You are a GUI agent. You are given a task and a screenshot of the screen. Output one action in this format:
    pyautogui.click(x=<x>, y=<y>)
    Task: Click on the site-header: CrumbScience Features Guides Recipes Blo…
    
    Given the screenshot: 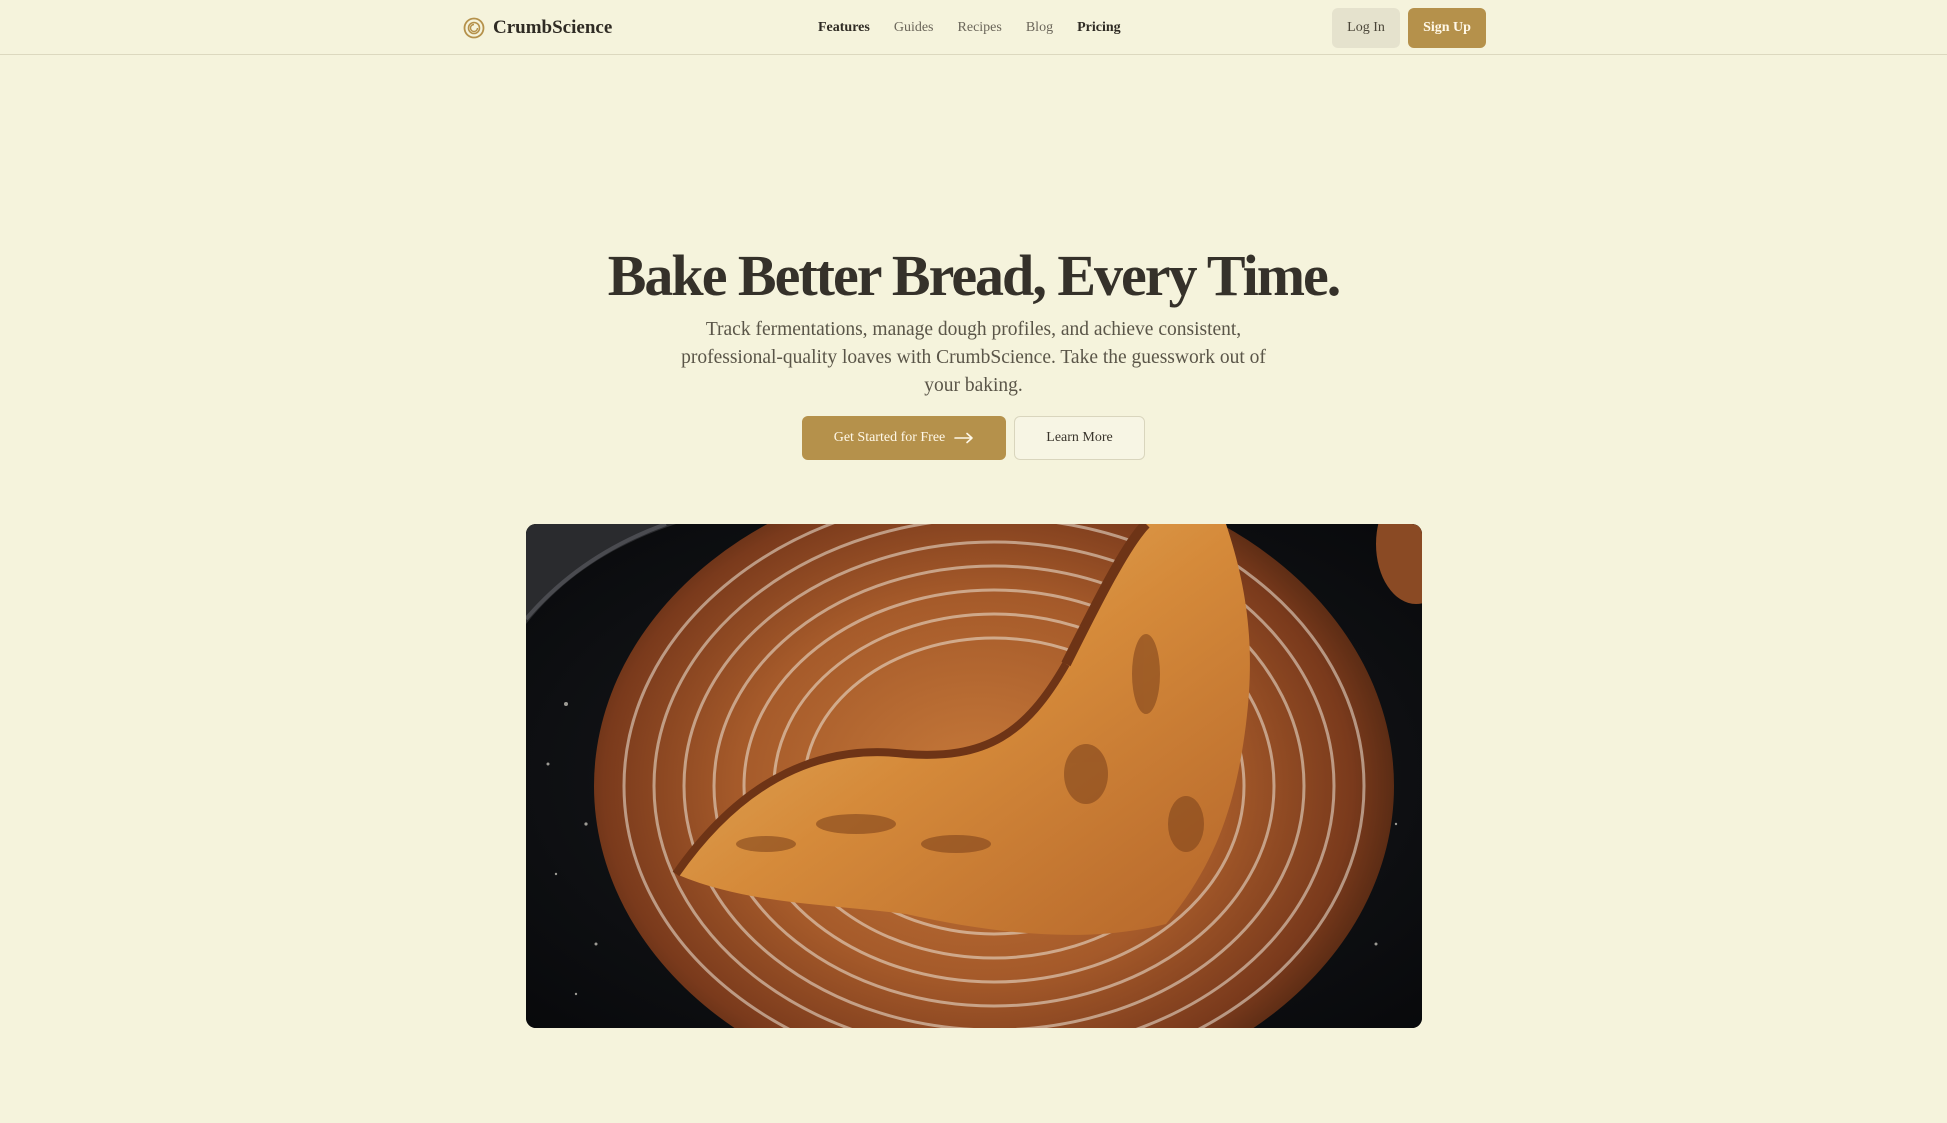 What is the action you would take?
    pyautogui.click(x=973, y=27)
    